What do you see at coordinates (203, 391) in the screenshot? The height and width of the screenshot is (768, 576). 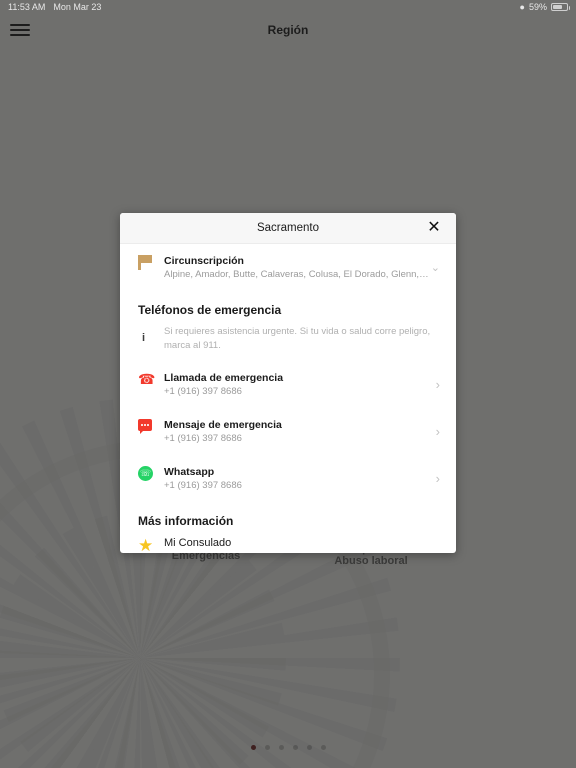 I see `emergency-call-number: +1 (916) 397 8686` at bounding box center [203, 391].